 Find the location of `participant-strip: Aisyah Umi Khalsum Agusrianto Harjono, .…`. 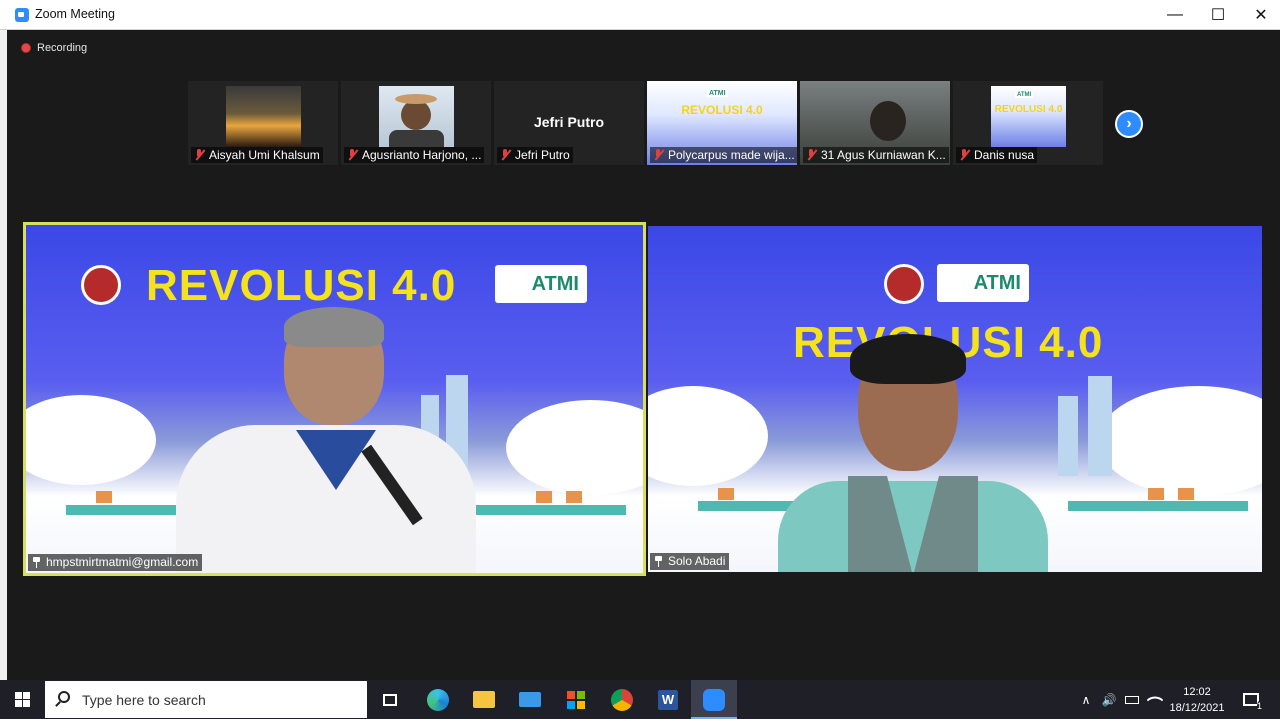

participant-strip: Aisyah Umi Khalsum Agusrianto Harjono, .… is located at coordinates (645, 123).